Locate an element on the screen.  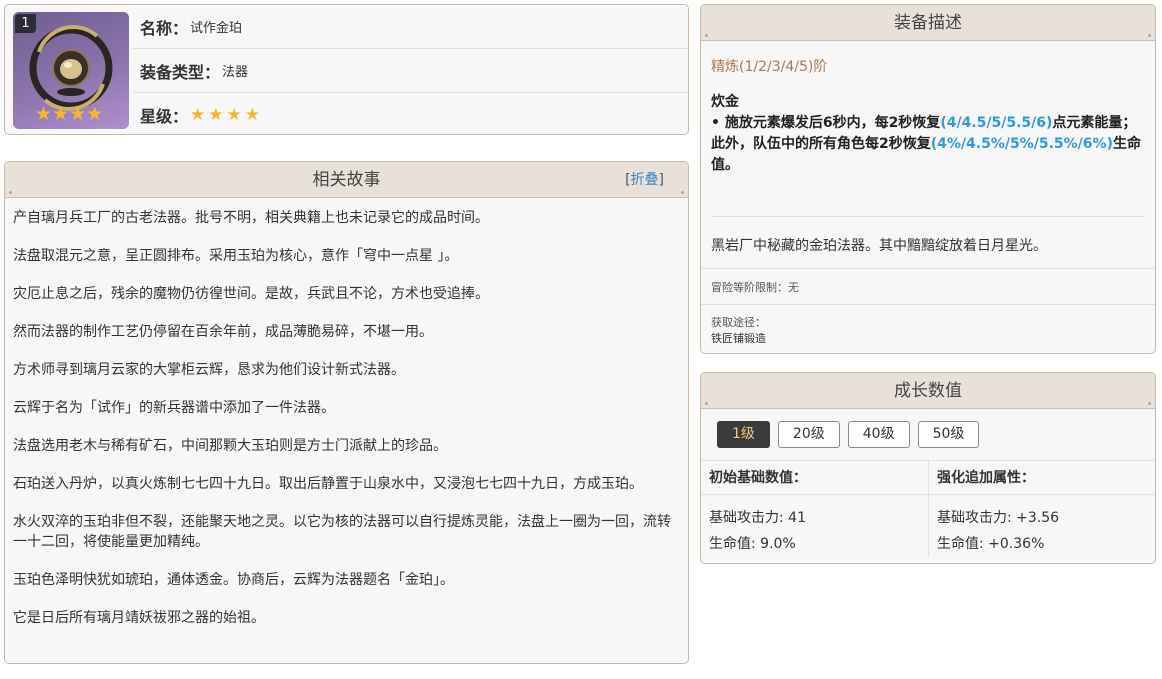
source-info: 获取途径： 铁匠铺锻造 is located at coordinates (928, 326).